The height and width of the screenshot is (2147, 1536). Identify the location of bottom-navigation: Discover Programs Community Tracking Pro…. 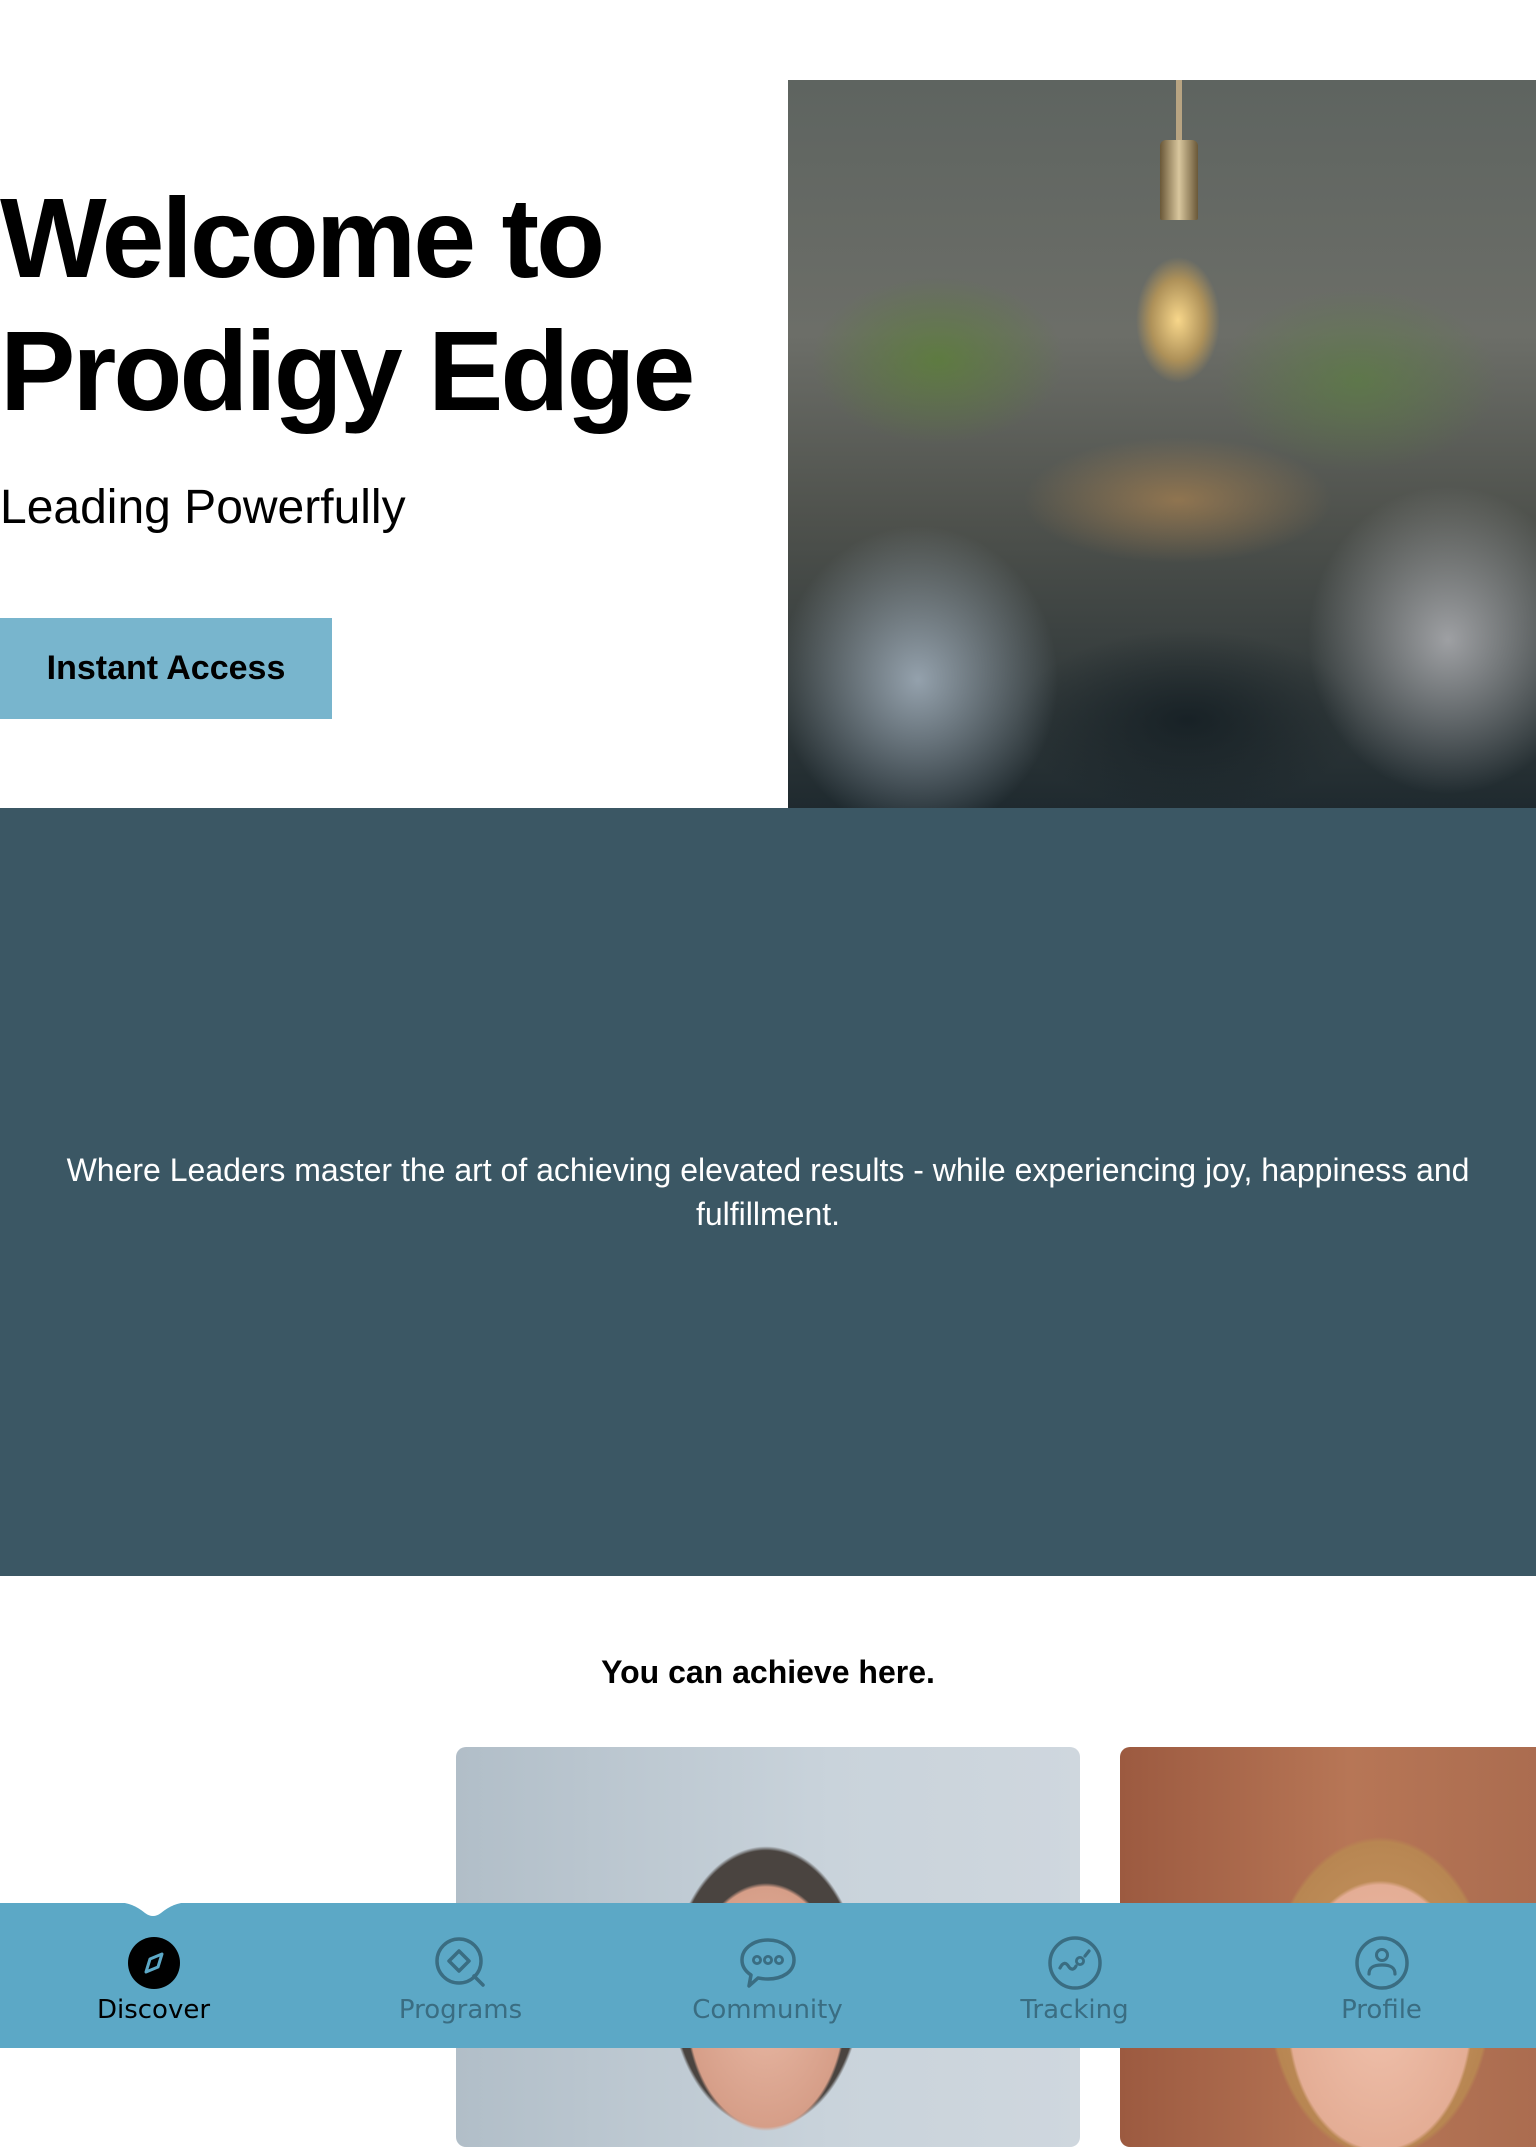
(768, 1974).